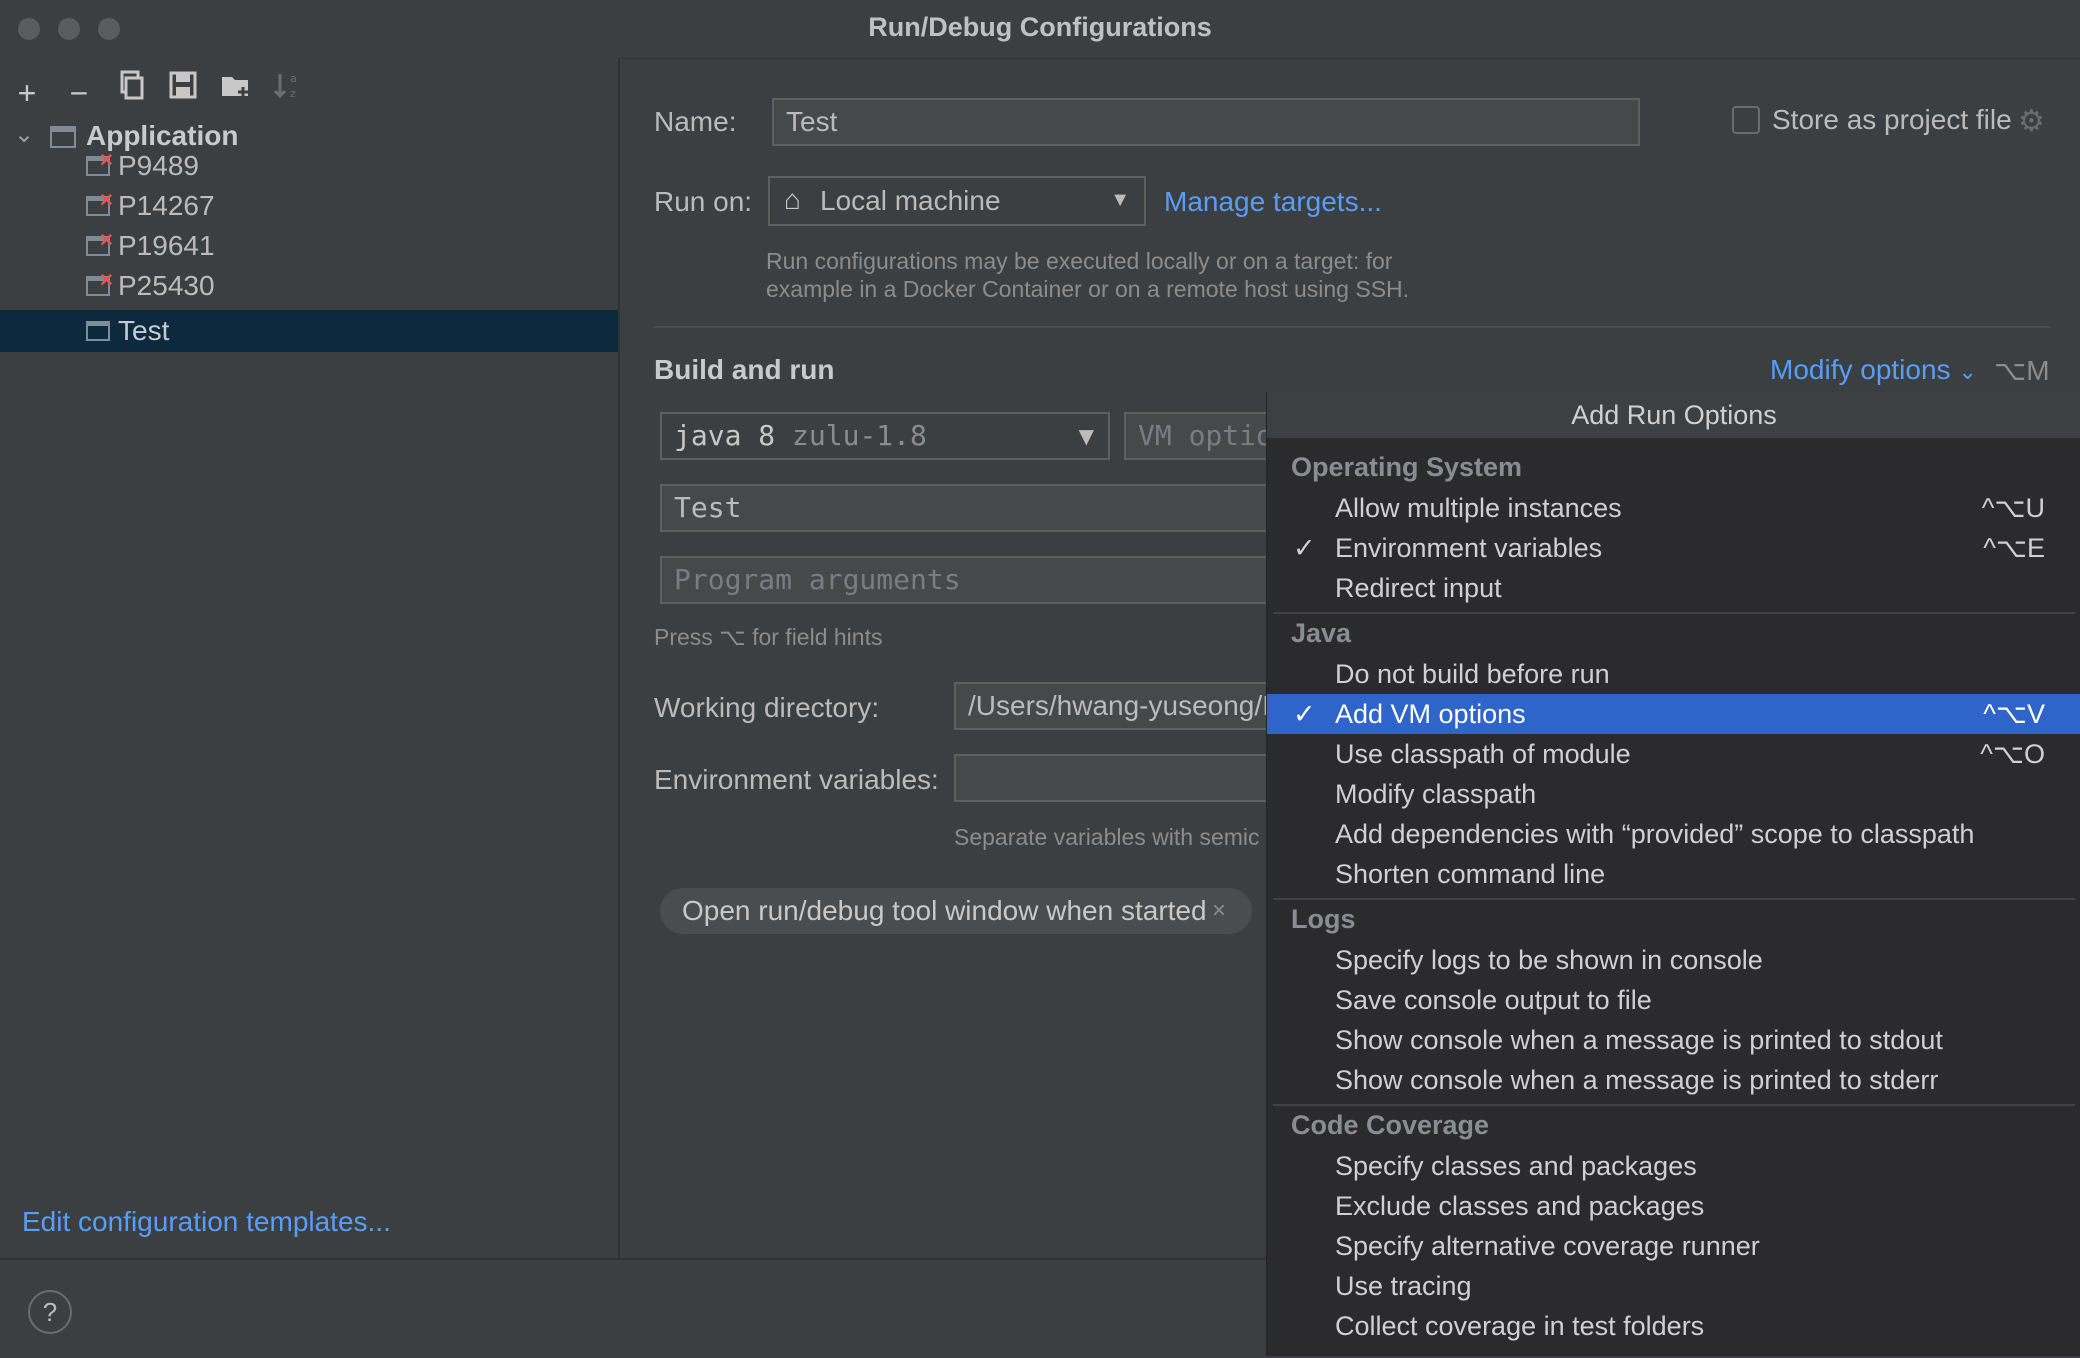 Image resolution: width=2080 pixels, height=1358 pixels. I want to click on jdk-dropdown: java 8 zulu-1.8 ▼, so click(885, 436).